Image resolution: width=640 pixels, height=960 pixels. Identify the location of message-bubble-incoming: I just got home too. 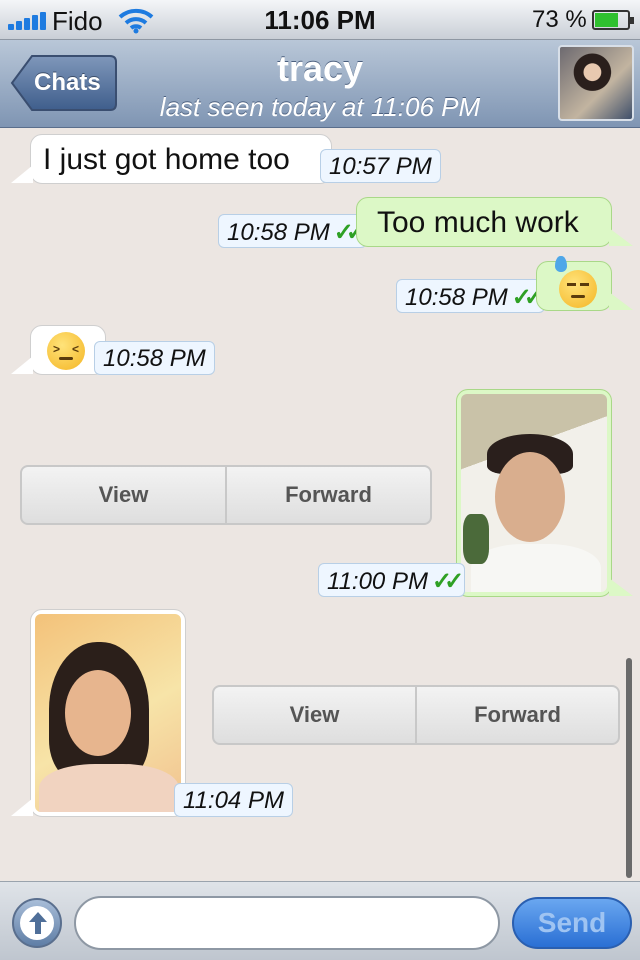
(171, 159).